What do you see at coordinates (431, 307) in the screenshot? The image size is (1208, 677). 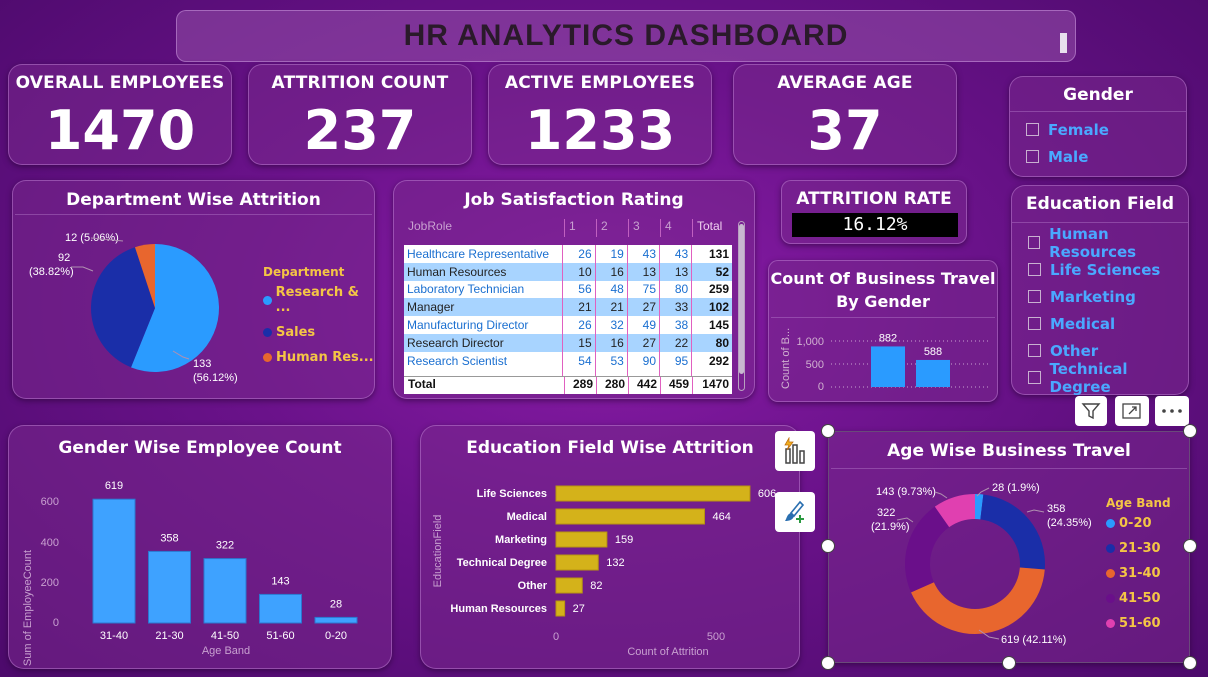 I see `job-role-cell: Manager` at bounding box center [431, 307].